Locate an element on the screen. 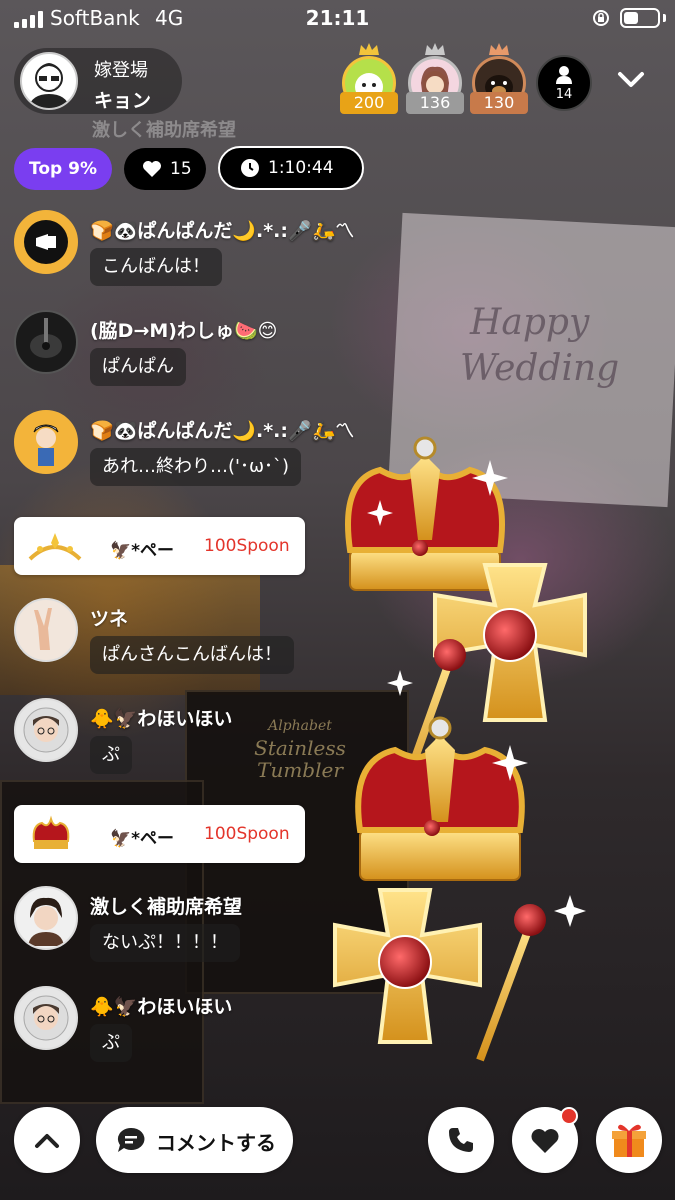 This screenshot has width=675, height=1200. chat-username: (脇D→M)わしゅ🍉😊 is located at coordinates (183, 329).